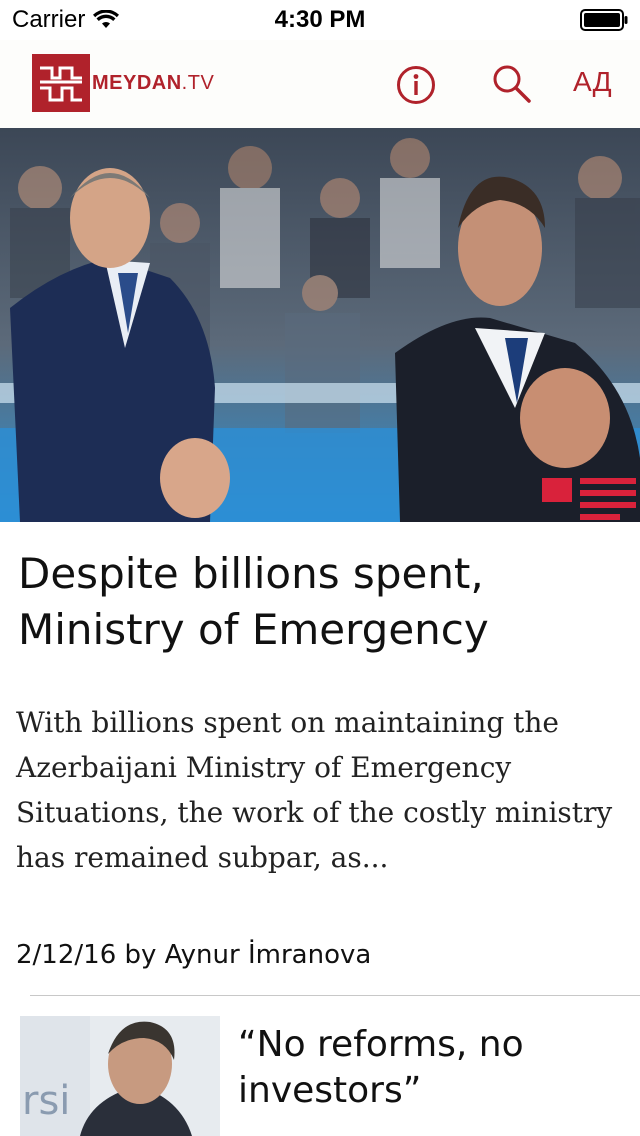  What do you see at coordinates (61, 83) in the screenshot?
I see `logo-mark-icon` at bounding box center [61, 83].